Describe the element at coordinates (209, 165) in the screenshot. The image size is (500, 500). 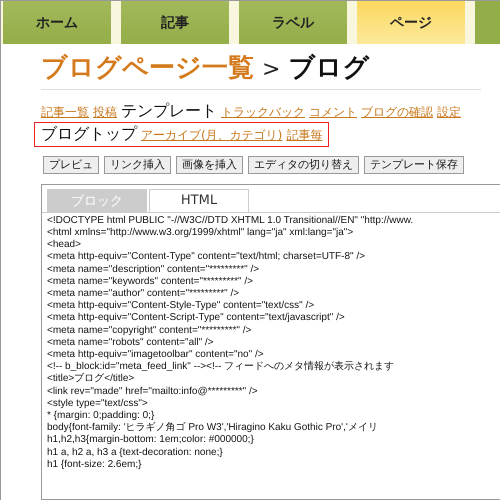
I see `toolbar-button: 画像を挿入` at that location.